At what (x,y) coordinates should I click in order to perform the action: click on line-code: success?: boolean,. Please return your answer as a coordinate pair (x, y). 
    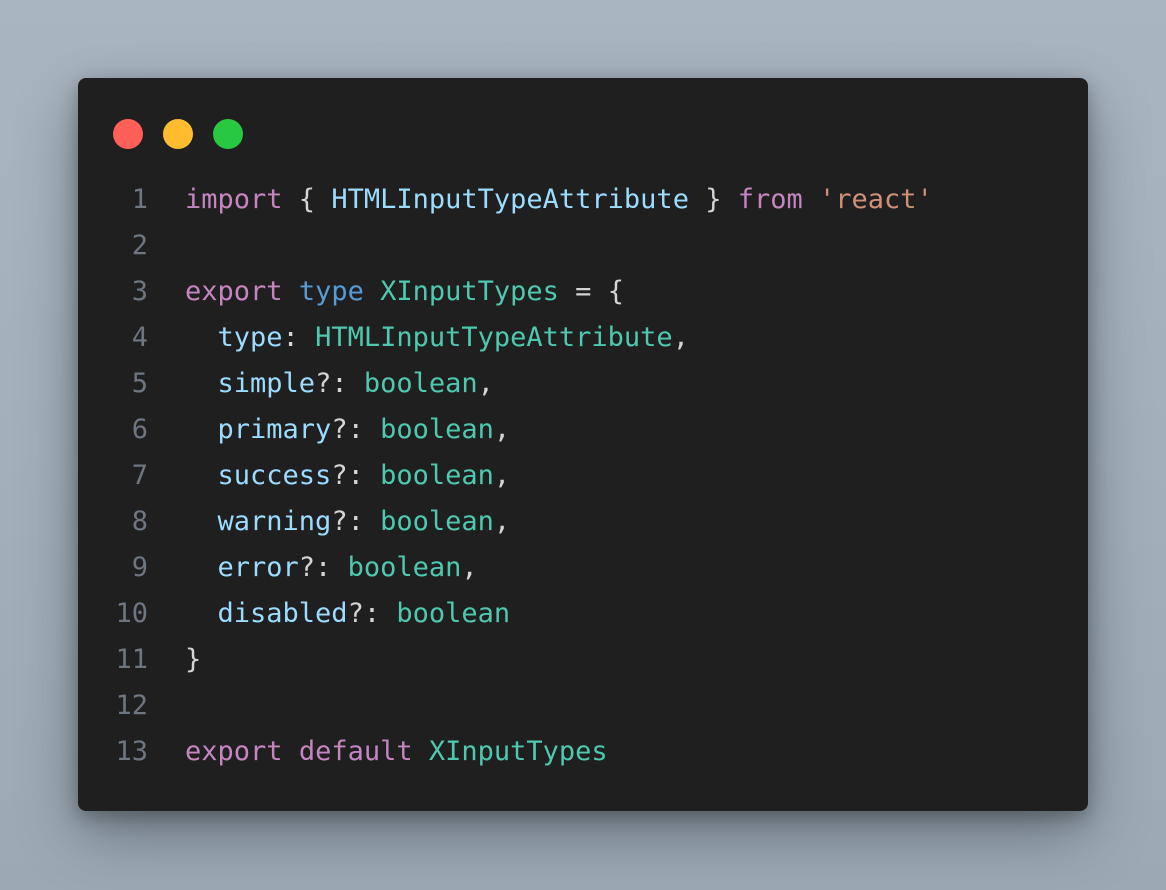
    Looking at the image, I should click on (348, 476).